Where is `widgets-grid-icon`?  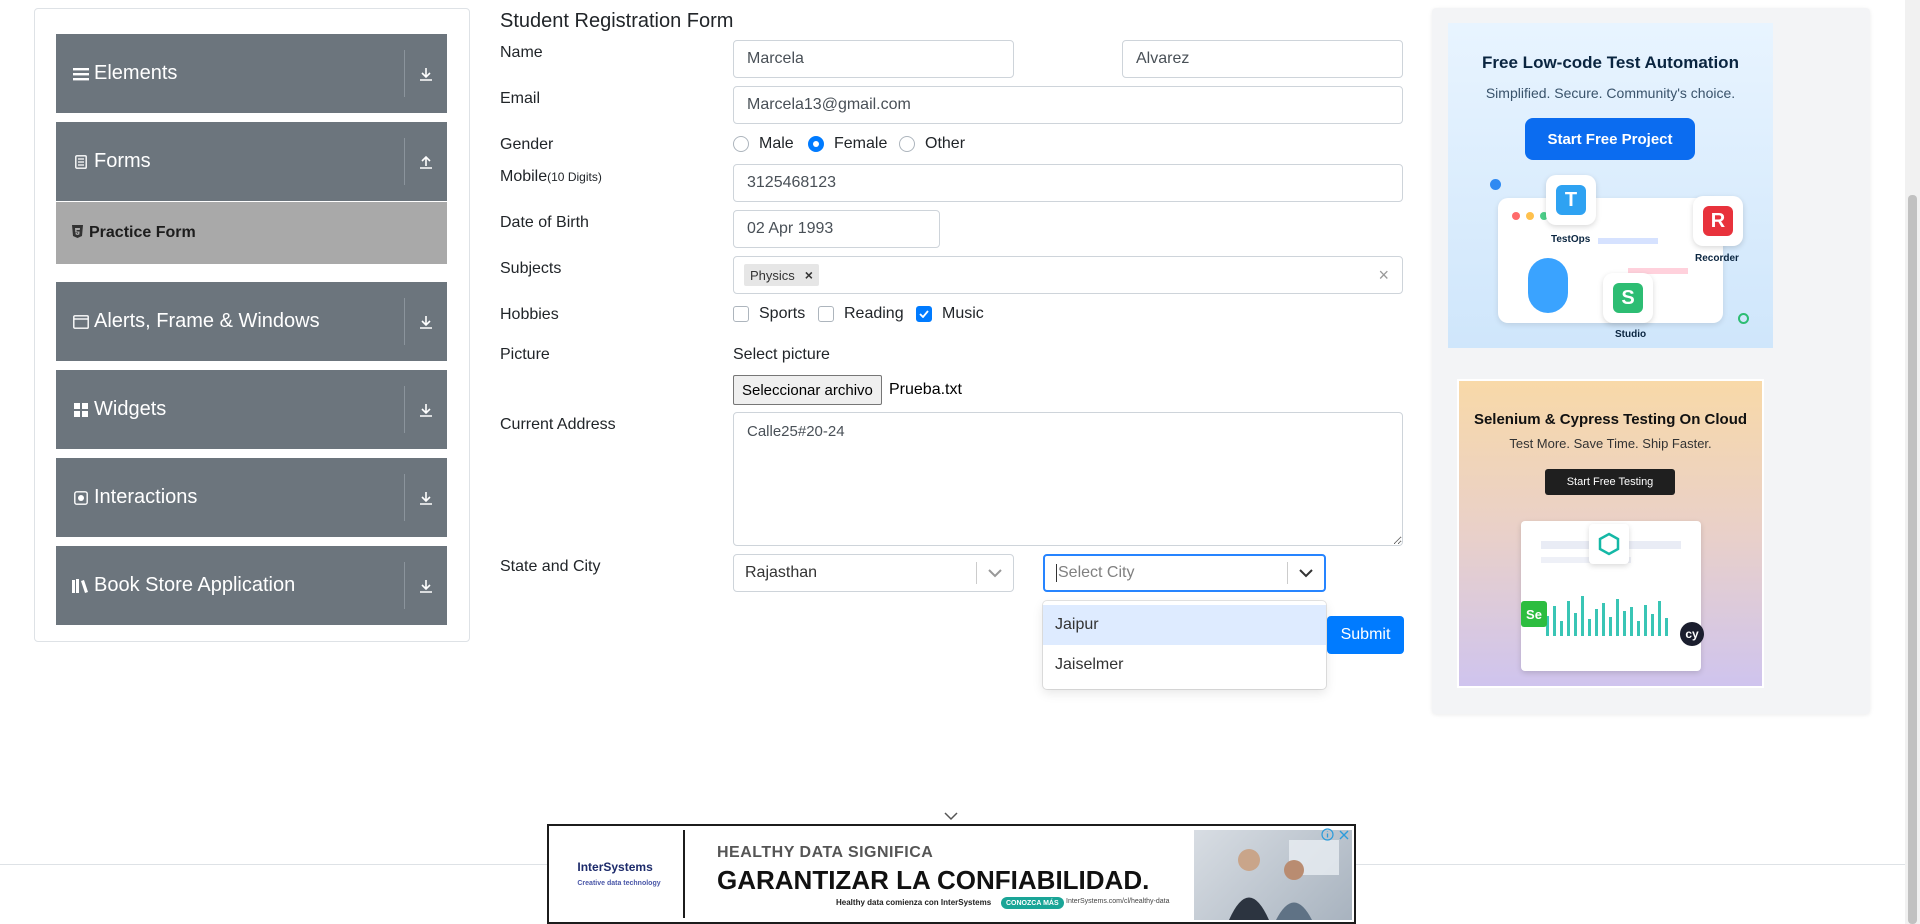 widgets-grid-icon is located at coordinates (81, 409).